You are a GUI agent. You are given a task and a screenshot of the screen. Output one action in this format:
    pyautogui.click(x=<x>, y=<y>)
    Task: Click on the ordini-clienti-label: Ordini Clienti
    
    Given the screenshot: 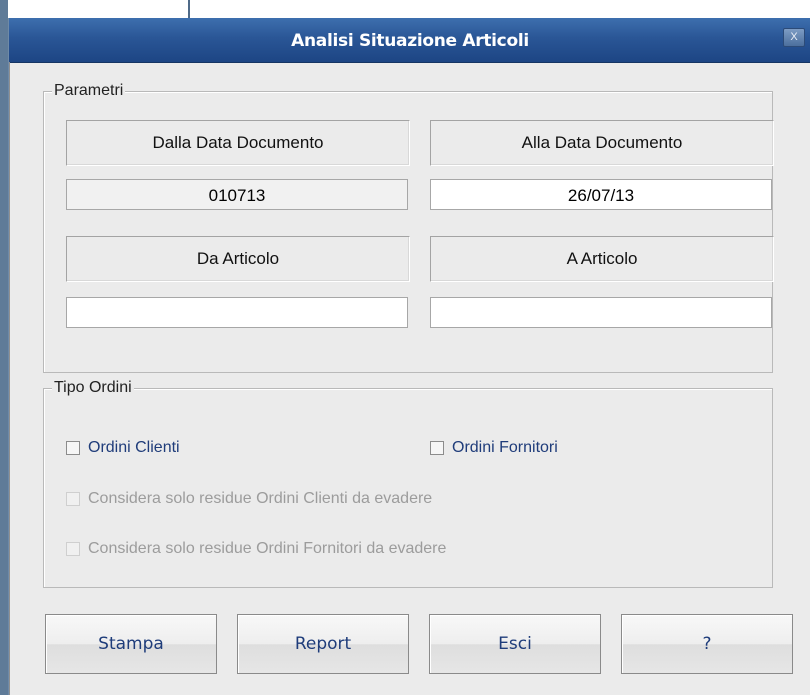 What is the action you would take?
    pyautogui.click(x=134, y=447)
    